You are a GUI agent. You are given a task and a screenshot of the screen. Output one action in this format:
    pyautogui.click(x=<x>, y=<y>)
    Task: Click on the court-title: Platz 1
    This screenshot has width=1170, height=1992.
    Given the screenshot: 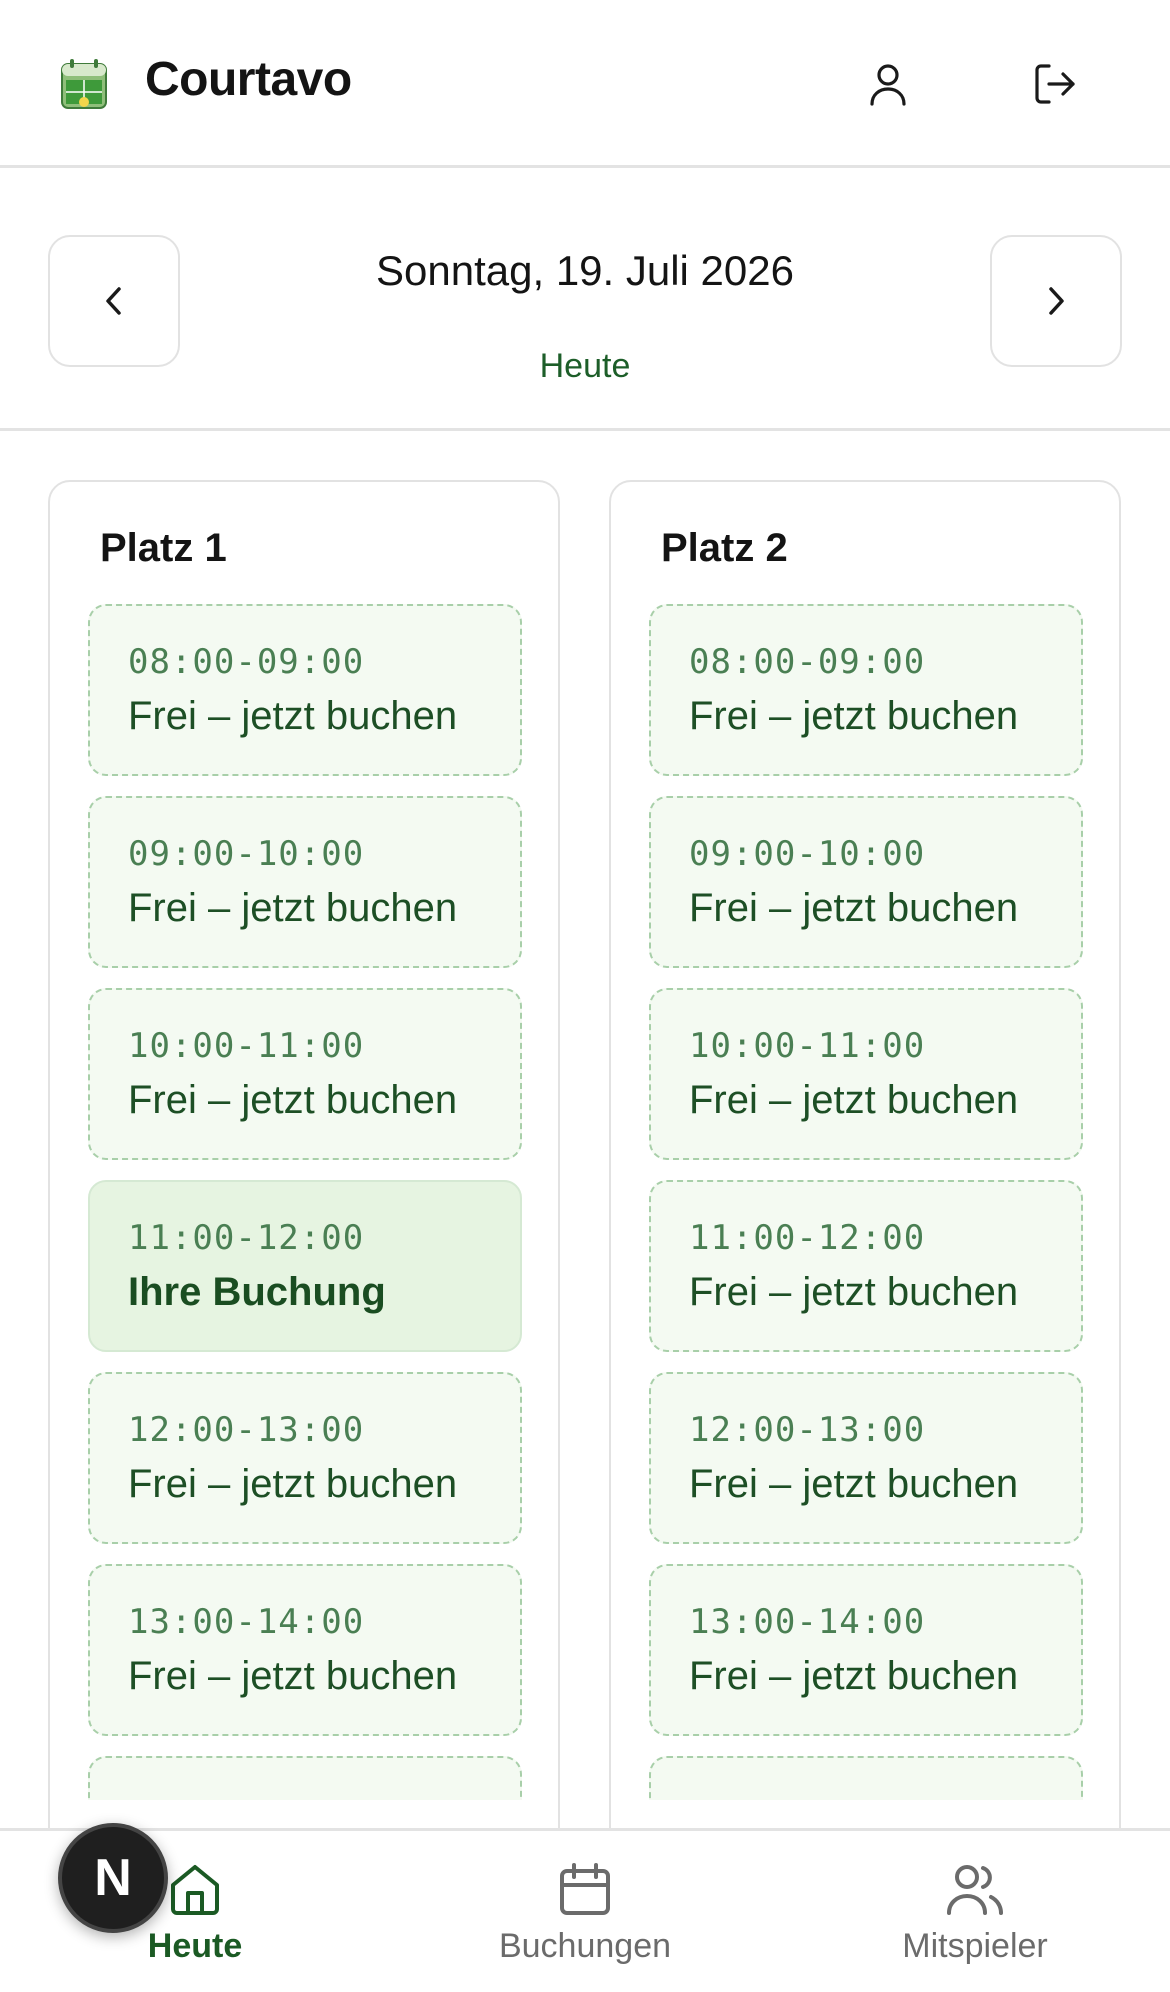 What is the action you would take?
    pyautogui.click(x=163, y=548)
    